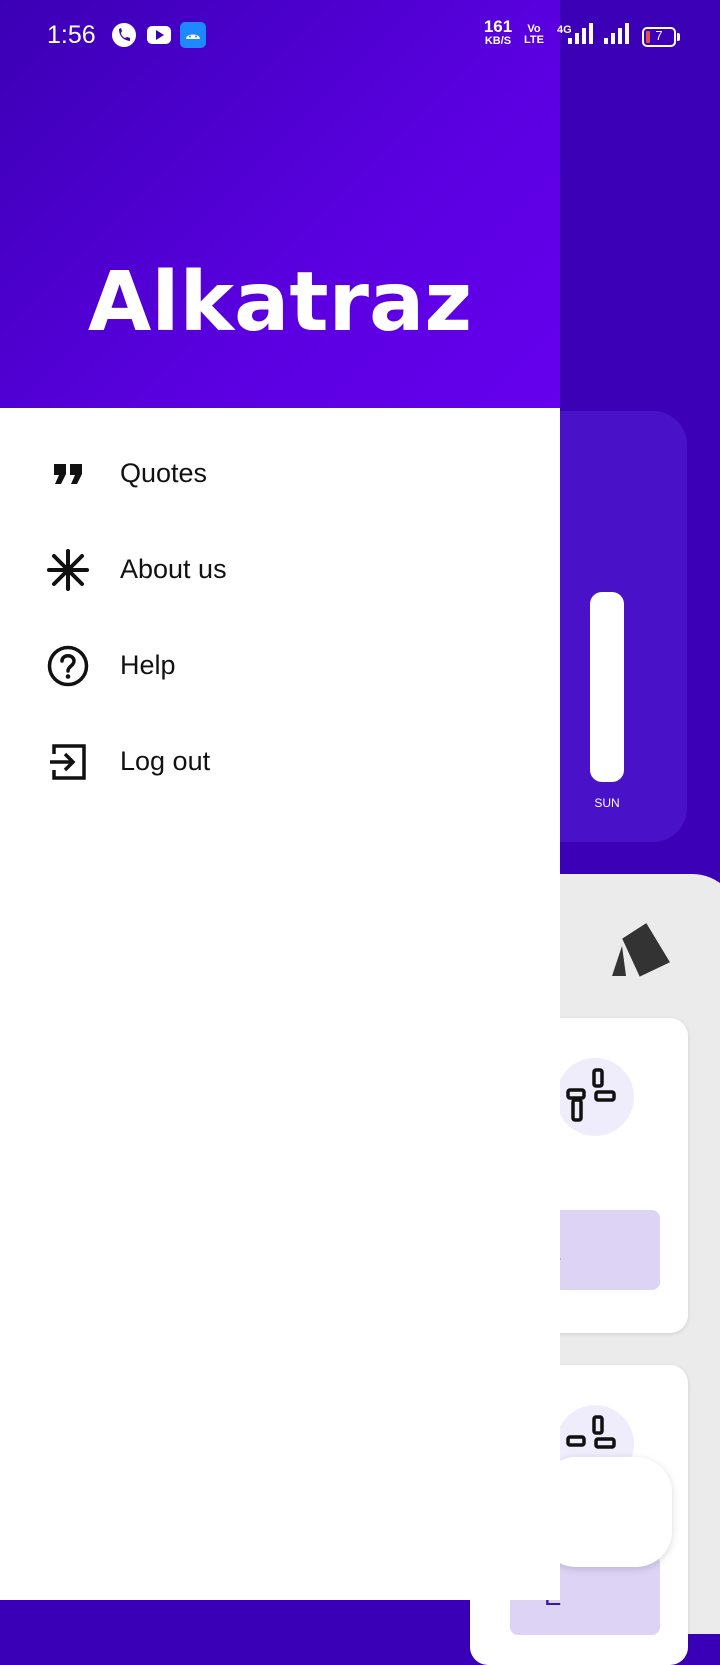  I want to click on status-bar: 1:56 161 KB/S Vo LTE 4G 7, so click(360, 36).